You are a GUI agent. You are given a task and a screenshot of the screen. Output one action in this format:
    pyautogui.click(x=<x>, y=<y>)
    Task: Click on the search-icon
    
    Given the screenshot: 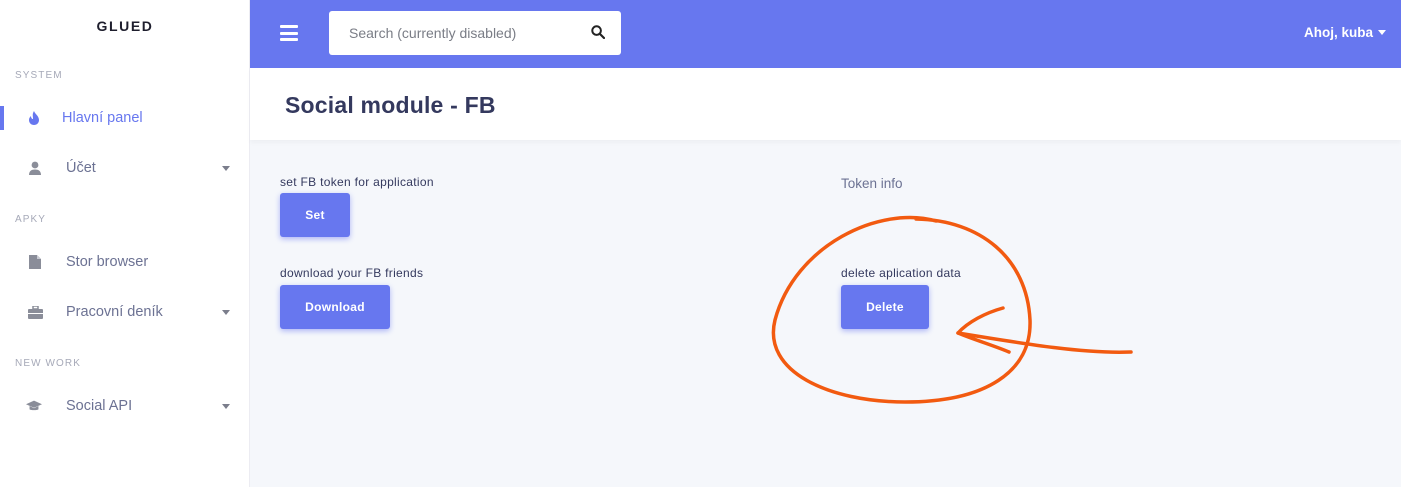 What is the action you would take?
    pyautogui.click(x=599, y=33)
    